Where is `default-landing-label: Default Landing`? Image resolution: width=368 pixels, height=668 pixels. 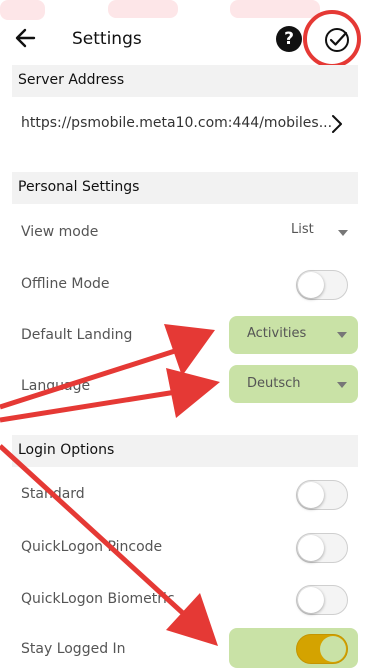
default-landing-label: Default Landing is located at coordinates (77, 335).